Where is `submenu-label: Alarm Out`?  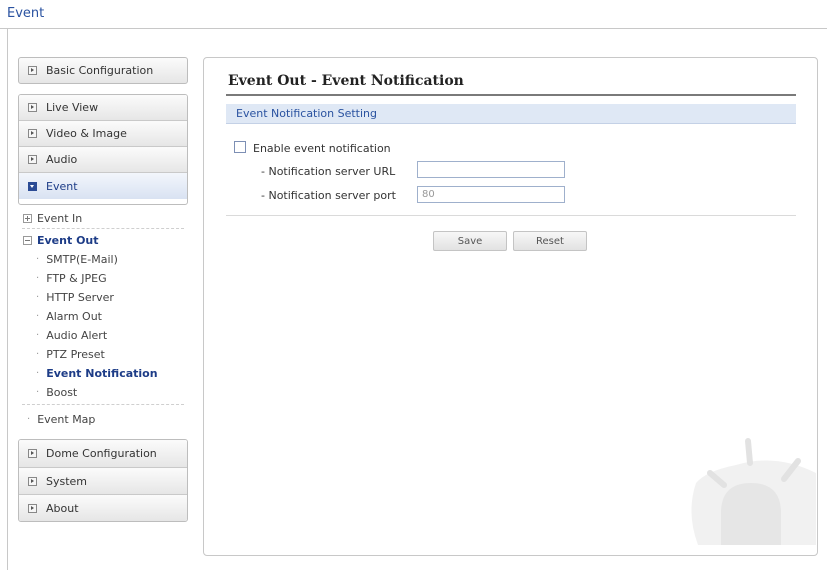 submenu-label: Alarm Out is located at coordinates (74, 316).